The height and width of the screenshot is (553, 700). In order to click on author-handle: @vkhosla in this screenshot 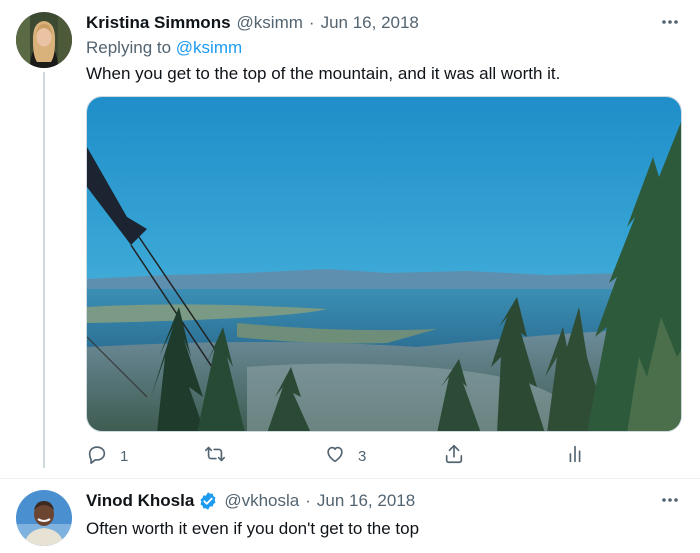, I will do `click(261, 501)`.